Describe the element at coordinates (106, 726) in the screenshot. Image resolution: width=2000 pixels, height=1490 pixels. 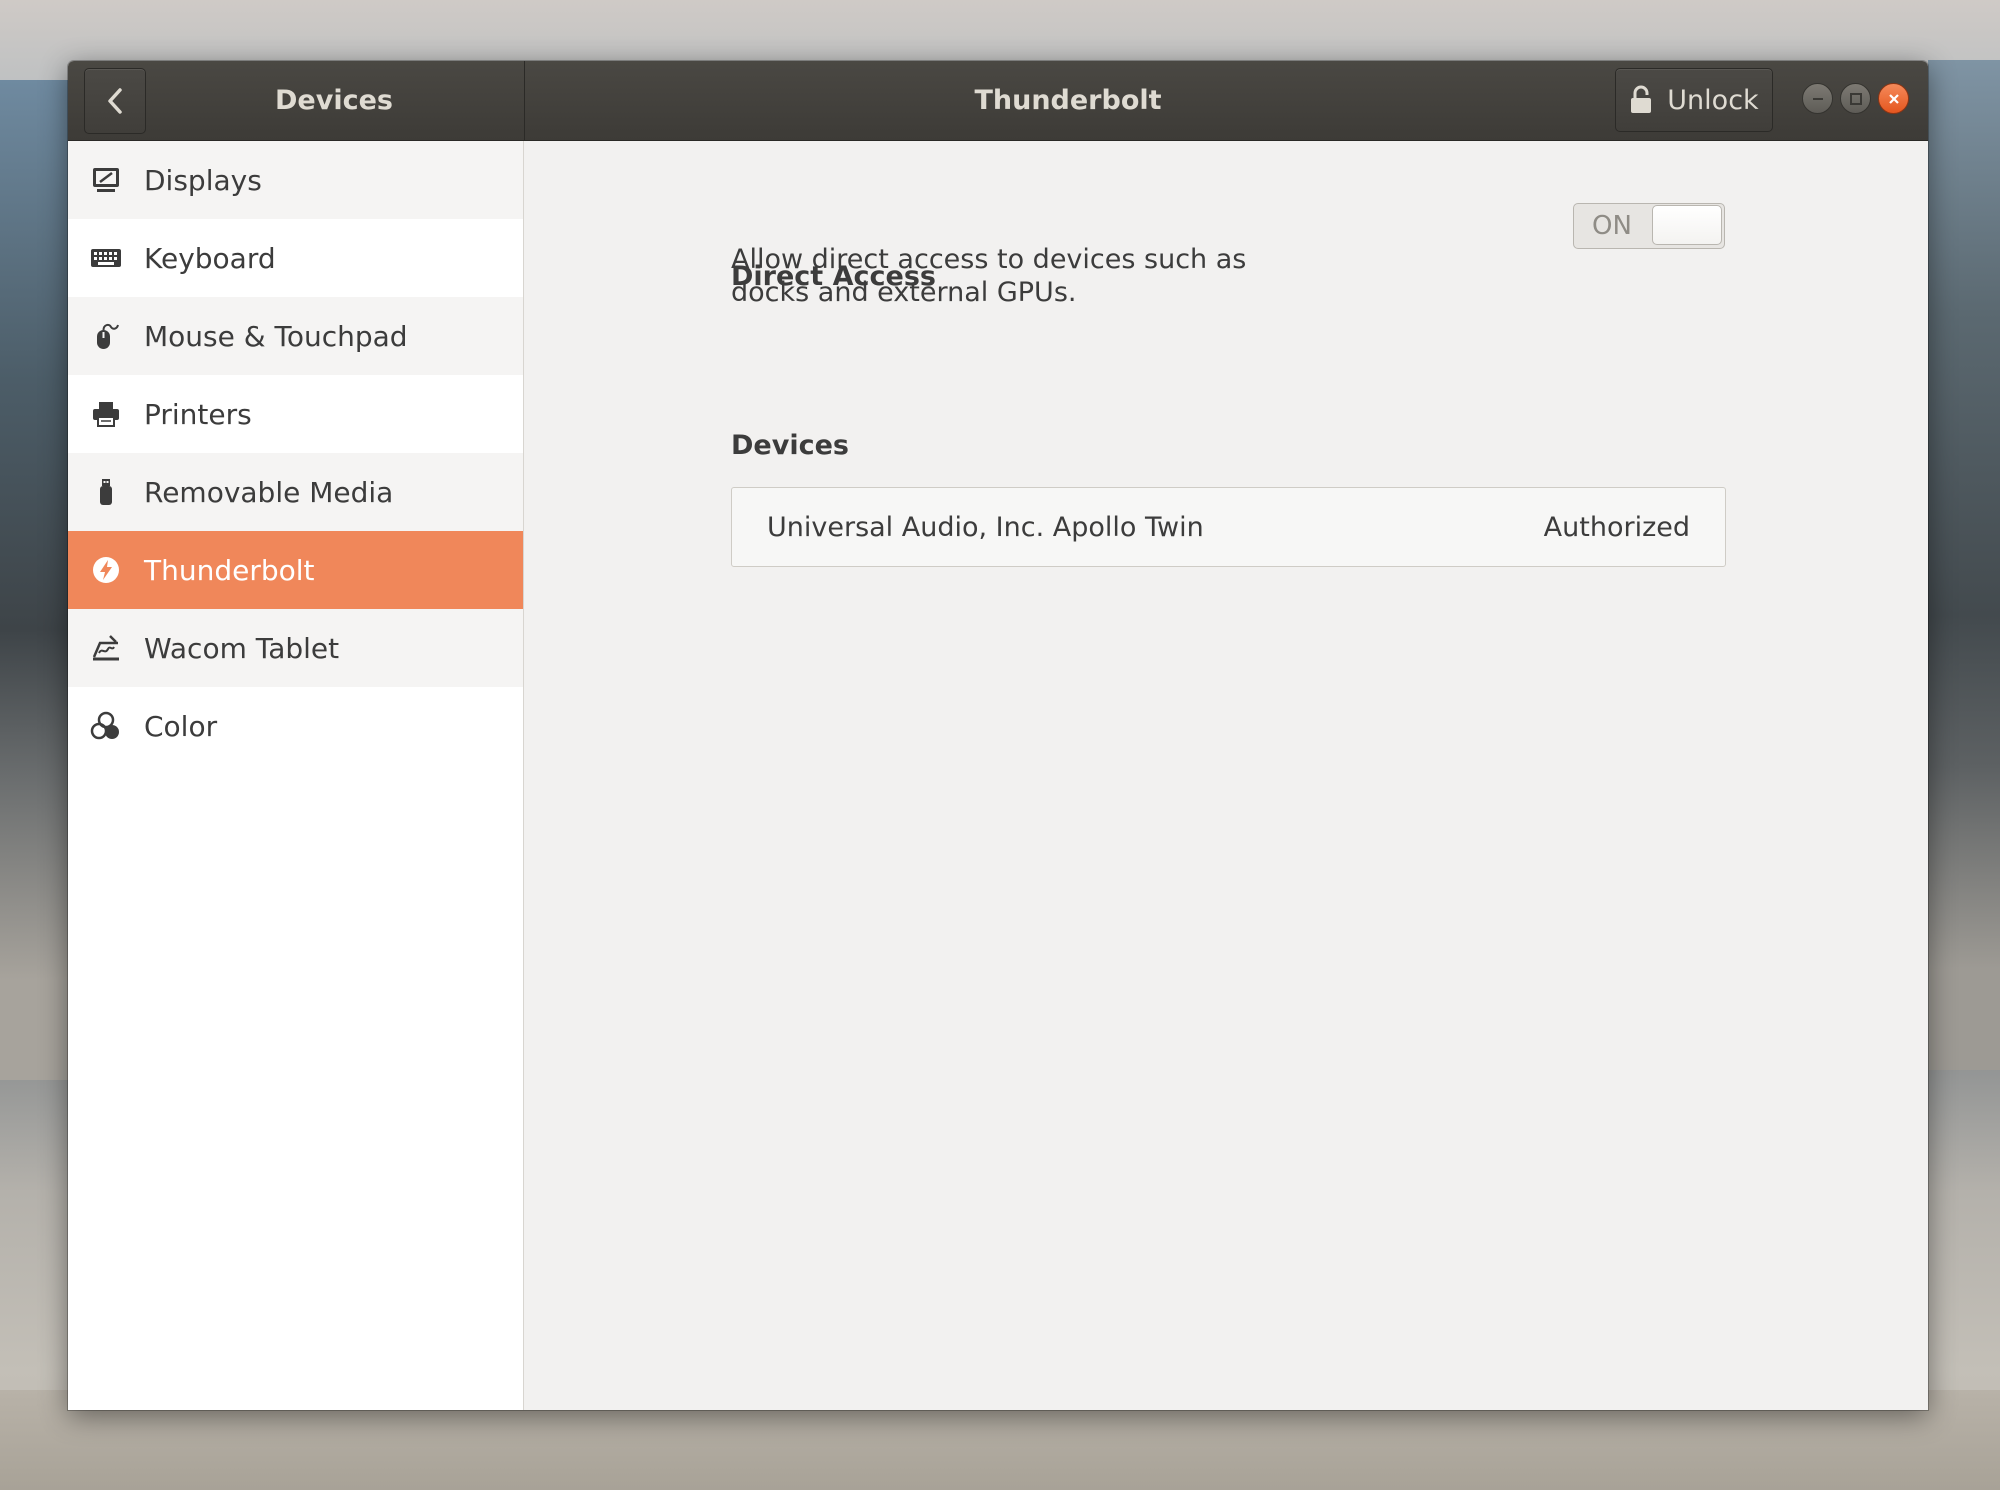
I see `color-icon` at that location.